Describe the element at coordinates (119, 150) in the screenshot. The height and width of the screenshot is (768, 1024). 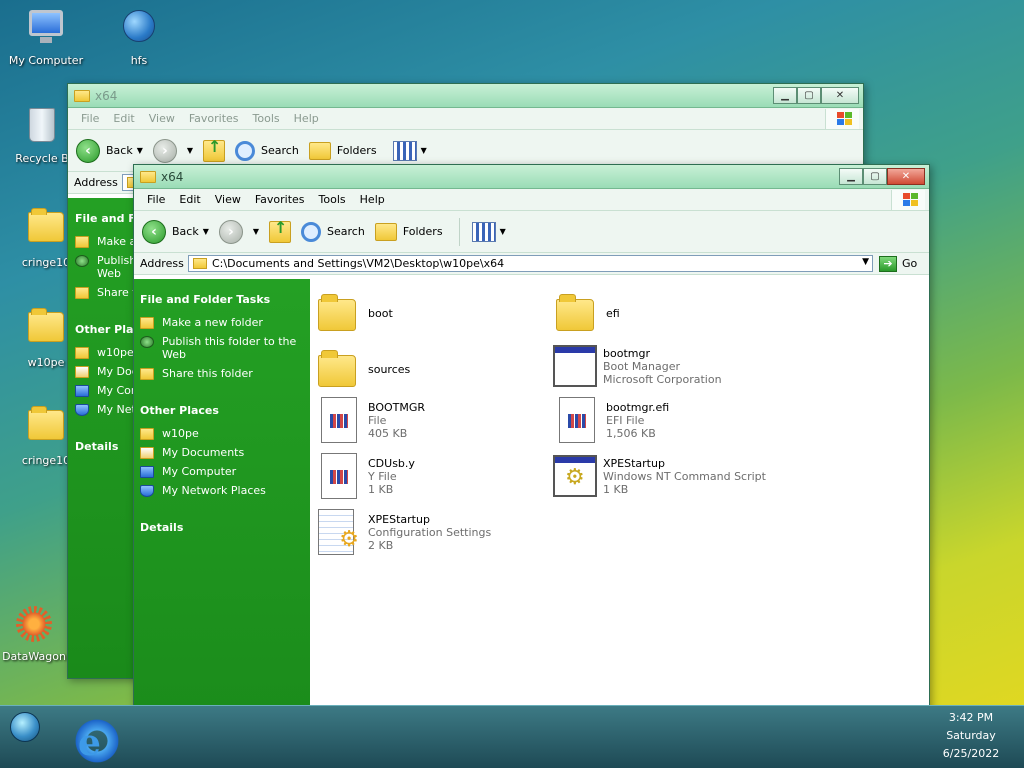
I see `back-label: Back` at that location.